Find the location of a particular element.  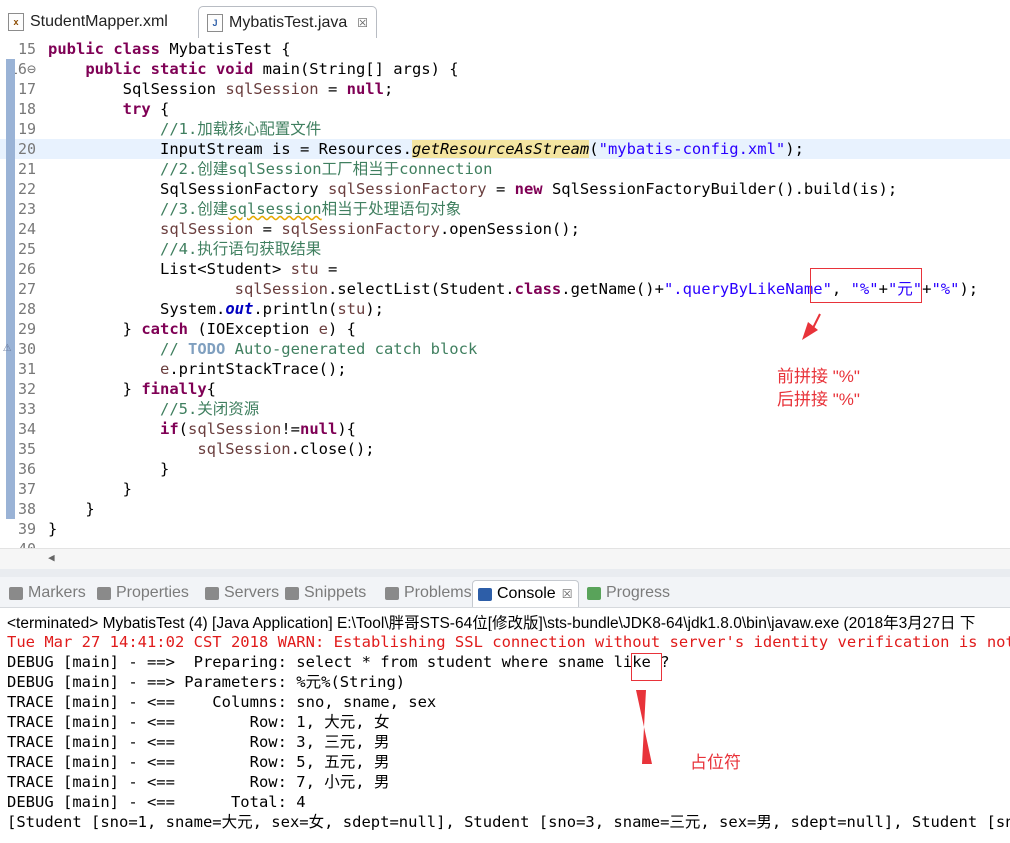

java-file-icon: J is located at coordinates (215, 22).